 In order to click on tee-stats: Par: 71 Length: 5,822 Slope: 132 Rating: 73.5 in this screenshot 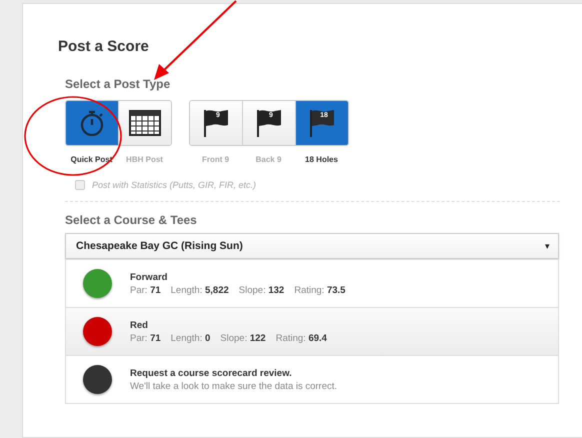, I will do `click(238, 290)`.